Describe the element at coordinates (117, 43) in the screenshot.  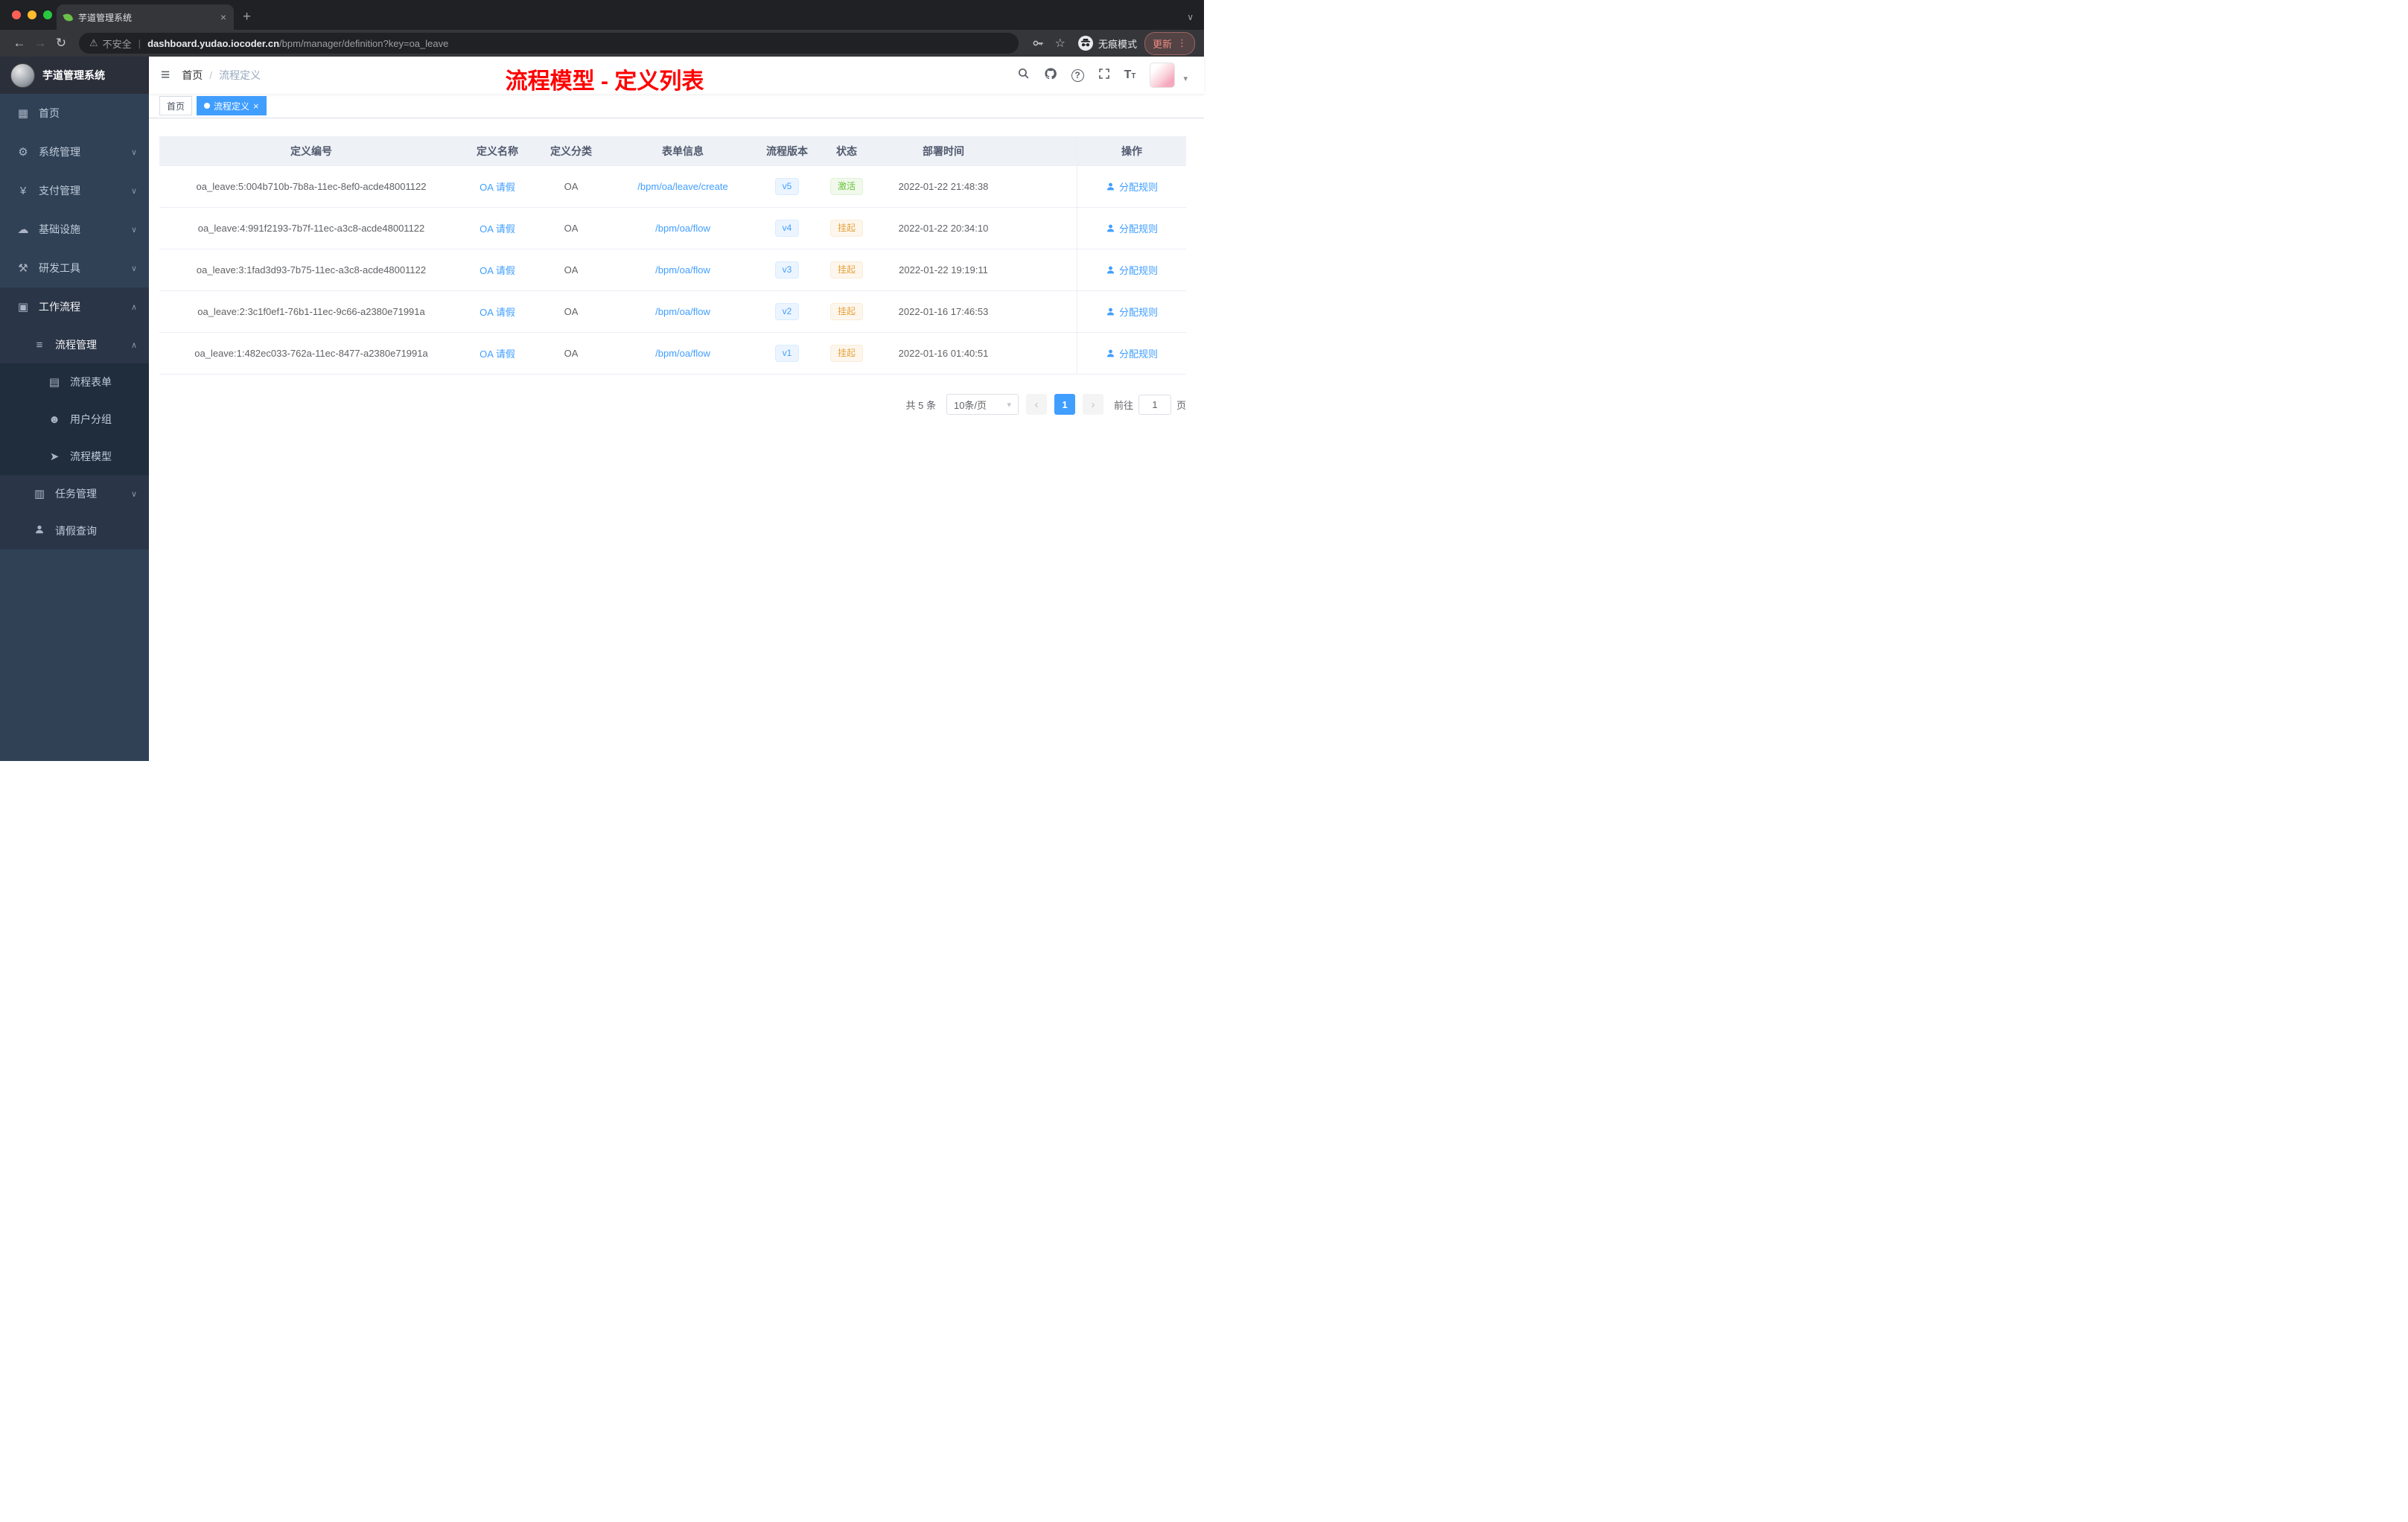
I see `security-label: 不安全` at that location.